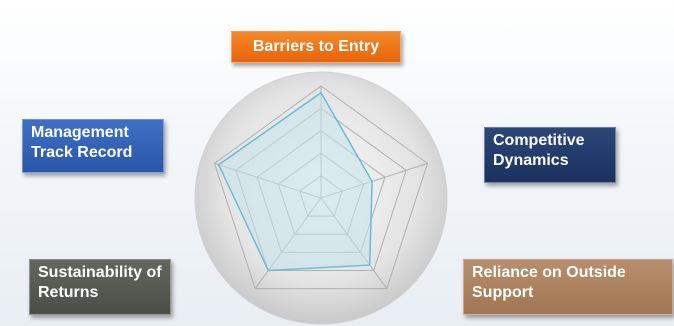 This screenshot has width=674, height=326. What do you see at coordinates (82, 142) in the screenshot?
I see `category-label-text: Management Track Record` at bounding box center [82, 142].